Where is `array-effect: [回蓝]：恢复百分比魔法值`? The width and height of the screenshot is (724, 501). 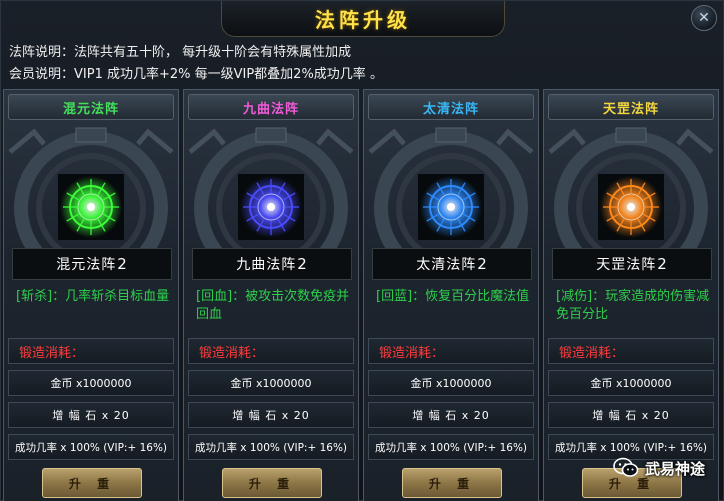
array-effect: [回蓝]：恢复百分比魔法值 is located at coordinates (453, 296).